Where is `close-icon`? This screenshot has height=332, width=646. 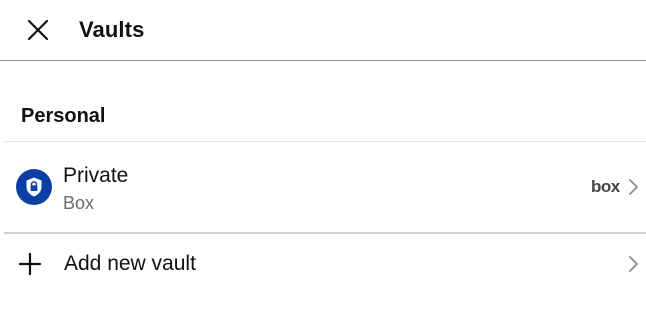
close-icon is located at coordinates (38, 30).